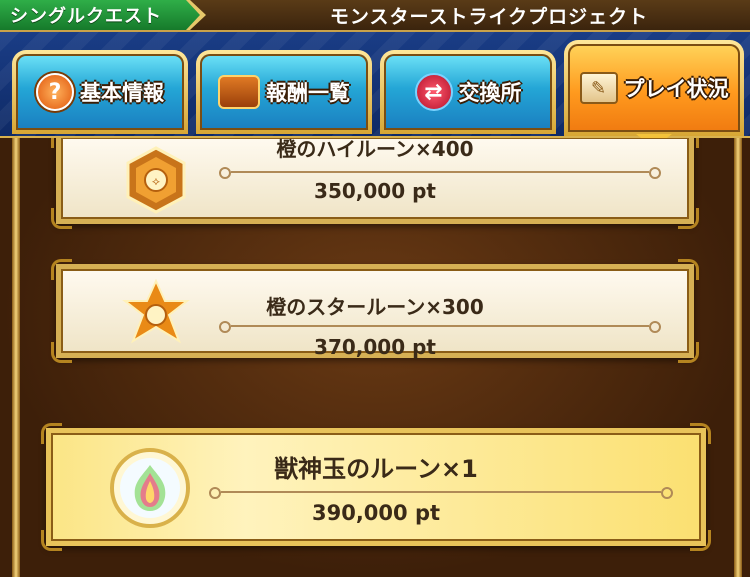  What do you see at coordinates (16, 357) in the screenshot?
I see `left-frame-rail` at bounding box center [16, 357].